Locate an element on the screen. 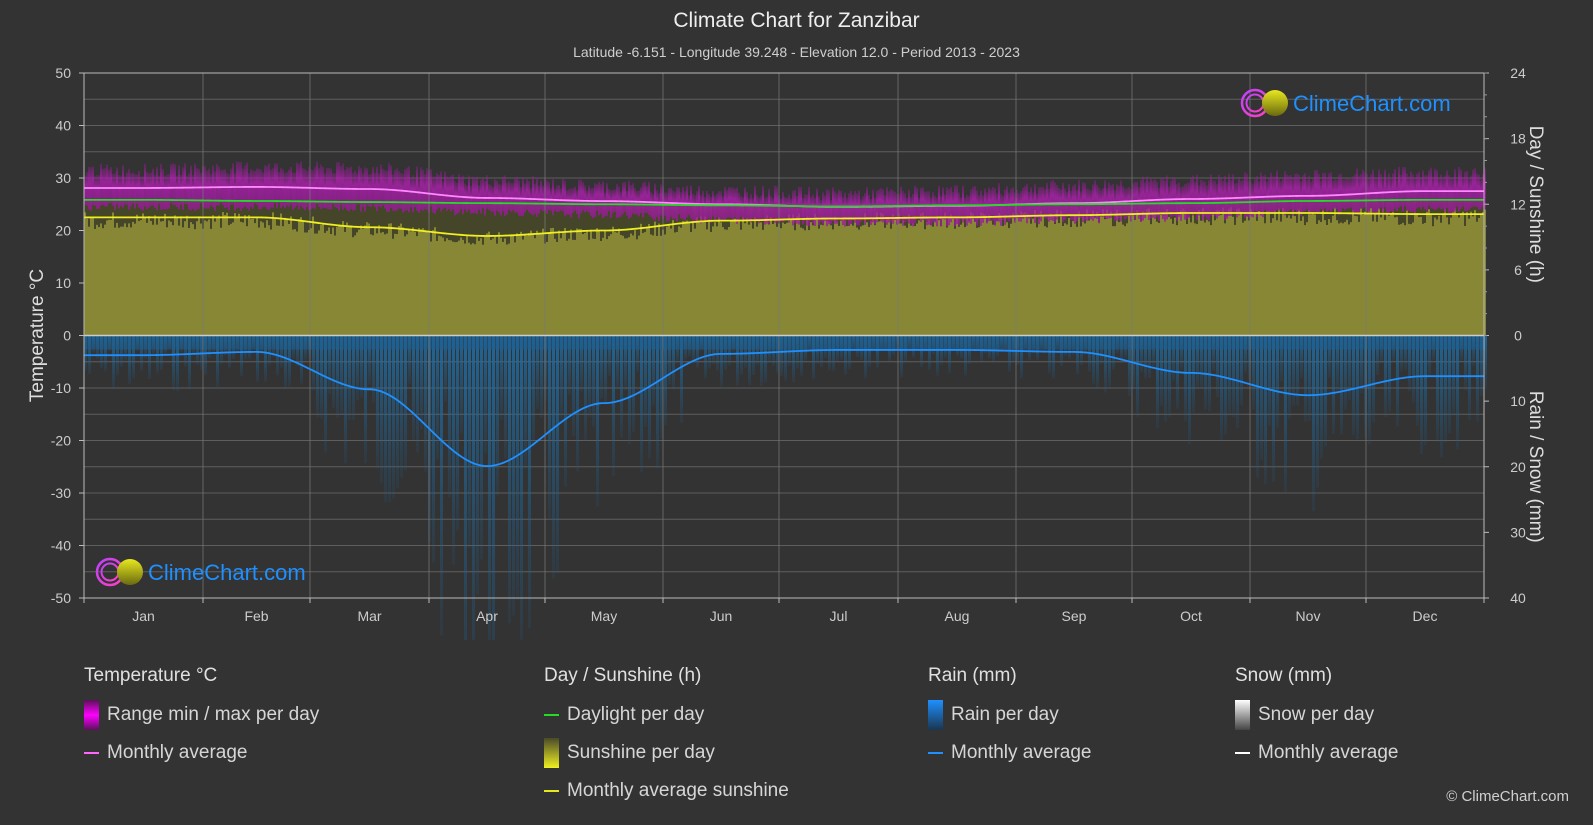 This screenshot has width=1593, height=825. legend-item-sunshine-avg: Monthly average sunshine is located at coordinates (666, 791).